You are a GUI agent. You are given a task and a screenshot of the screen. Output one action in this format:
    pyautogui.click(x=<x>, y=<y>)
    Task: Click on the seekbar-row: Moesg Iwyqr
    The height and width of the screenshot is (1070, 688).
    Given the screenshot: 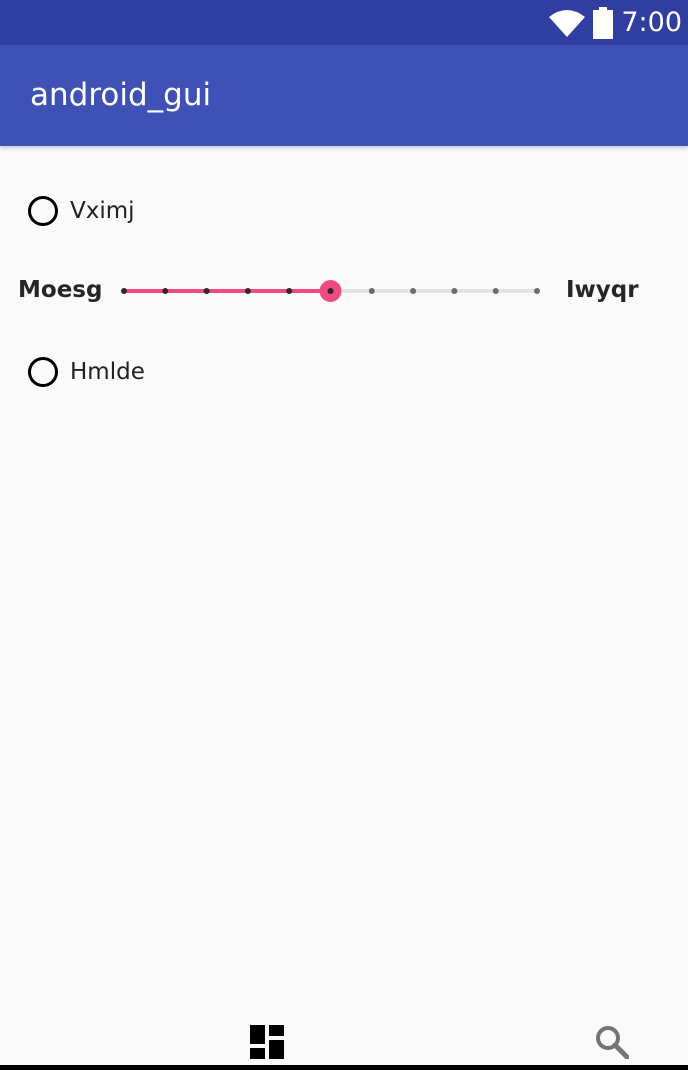 What is the action you would take?
    pyautogui.click(x=344, y=291)
    